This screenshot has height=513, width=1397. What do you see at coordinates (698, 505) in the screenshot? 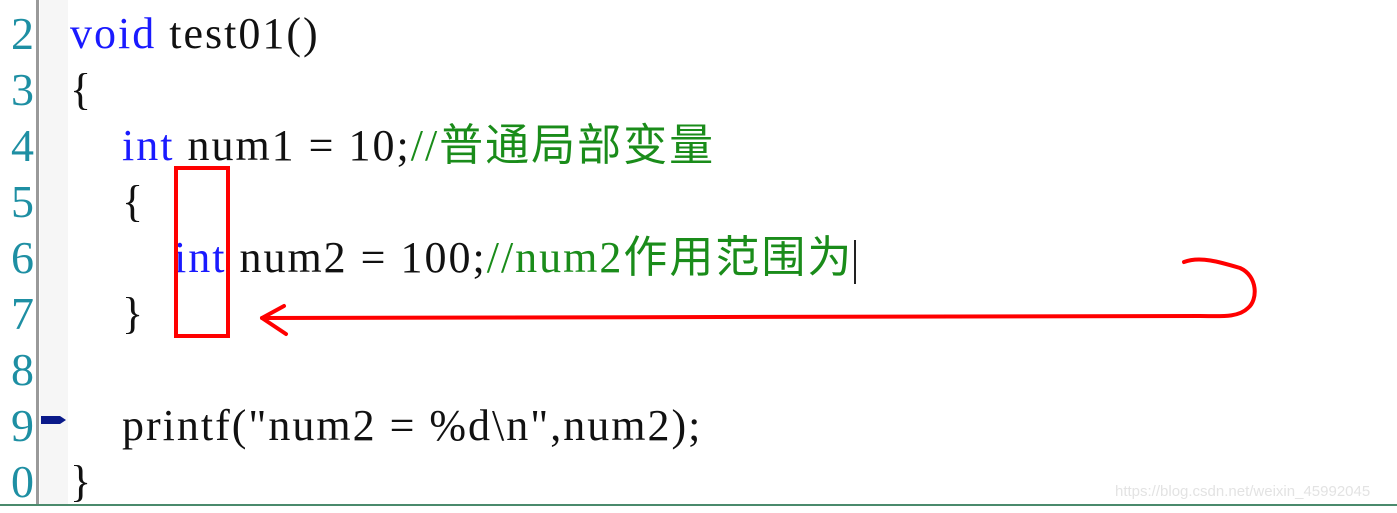
I see `editor-bottom-border` at bounding box center [698, 505].